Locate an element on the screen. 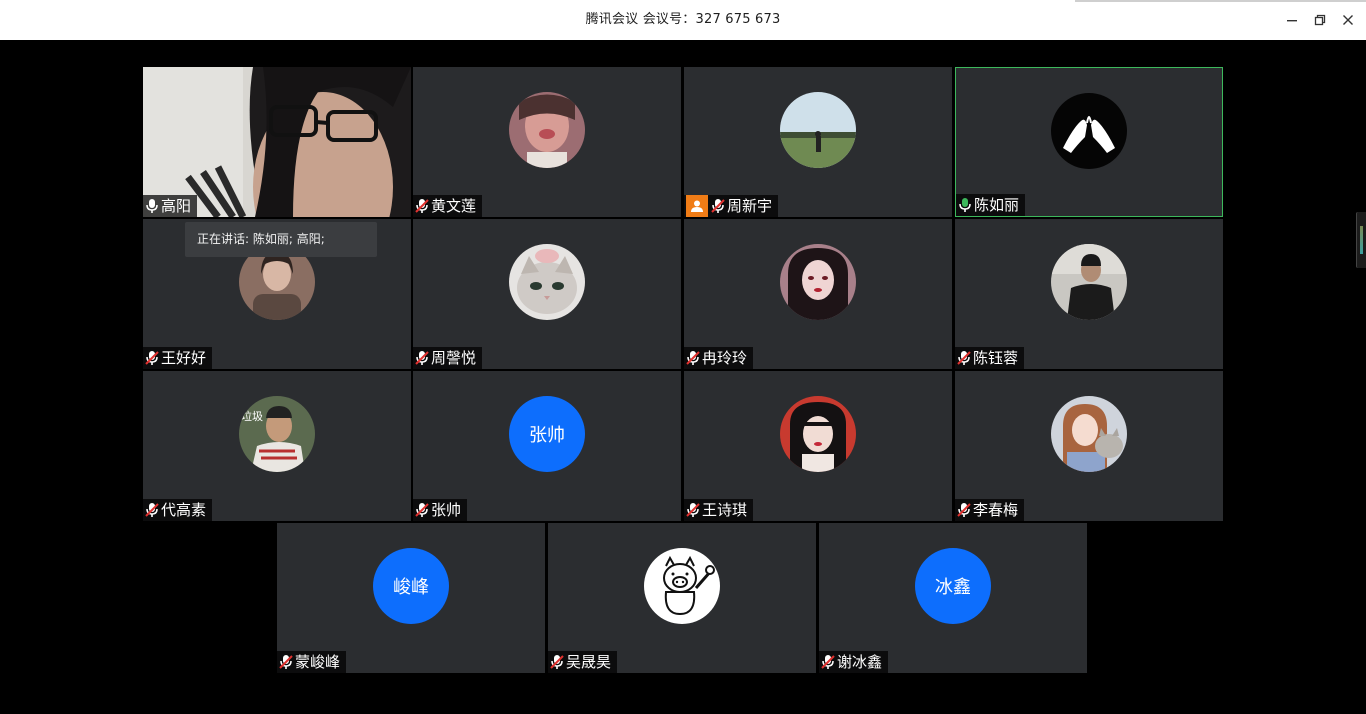 The width and height of the screenshot is (1366, 714). video-tile-3: 陈如丽 is located at coordinates (1089, 142).